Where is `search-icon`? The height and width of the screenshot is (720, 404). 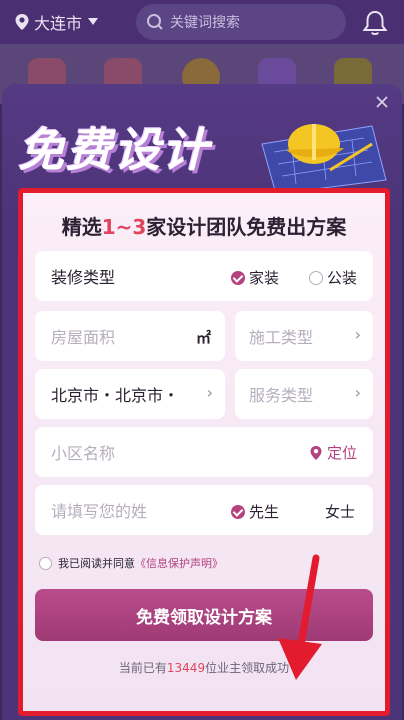 search-icon is located at coordinates (155, 22).